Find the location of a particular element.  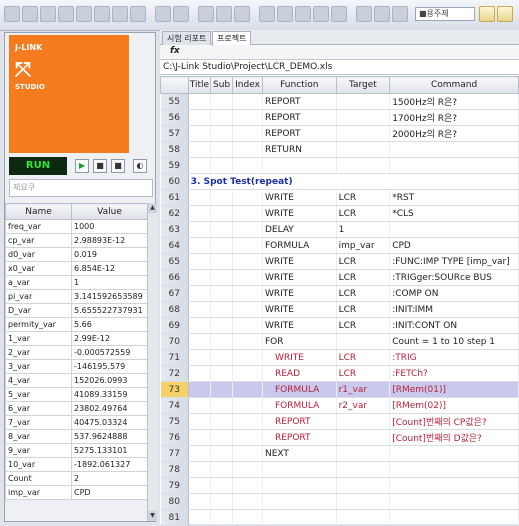

variable-row: 5_var 41089.33159 is located at coordinates (76, 394).